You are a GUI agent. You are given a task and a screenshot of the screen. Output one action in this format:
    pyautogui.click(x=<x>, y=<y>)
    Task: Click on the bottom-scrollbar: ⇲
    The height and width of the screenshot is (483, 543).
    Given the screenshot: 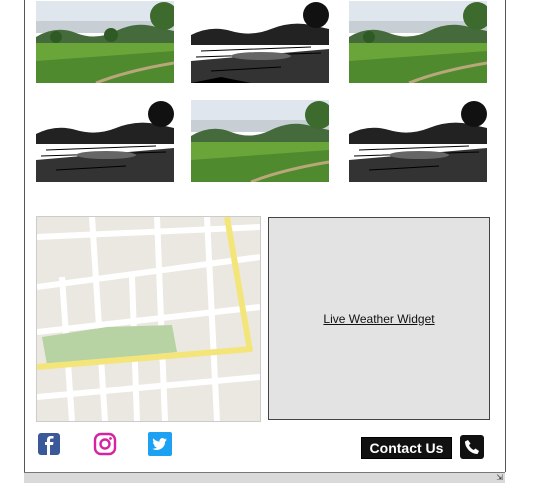 What is the action you would take?
    pyautogui.click(x=264, y=477)
    